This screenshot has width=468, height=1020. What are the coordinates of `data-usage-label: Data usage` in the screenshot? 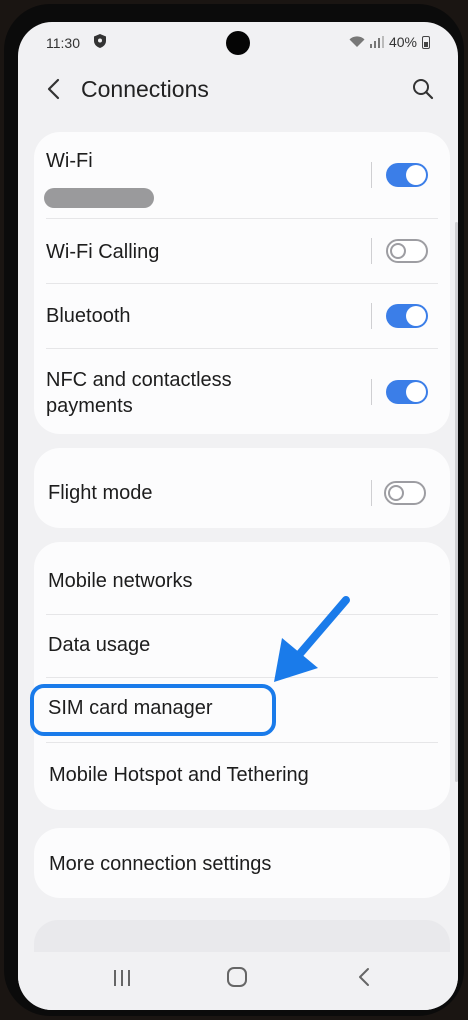 It's located at (99, 645).